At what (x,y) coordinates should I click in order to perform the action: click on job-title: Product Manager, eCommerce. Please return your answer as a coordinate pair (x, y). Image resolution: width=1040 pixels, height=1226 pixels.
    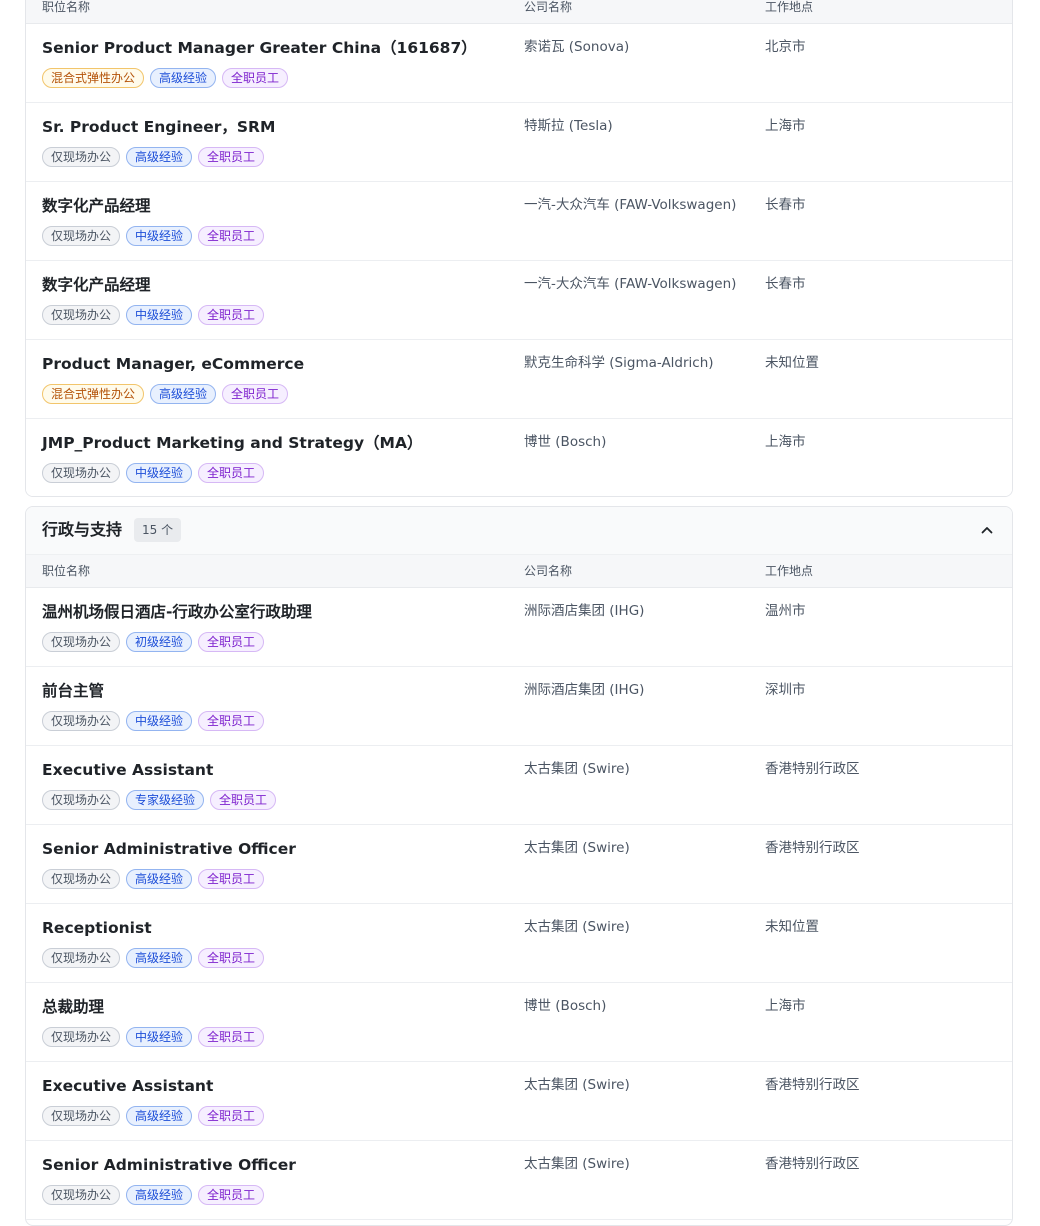
    Looking at the image, I should click on (173, 364).